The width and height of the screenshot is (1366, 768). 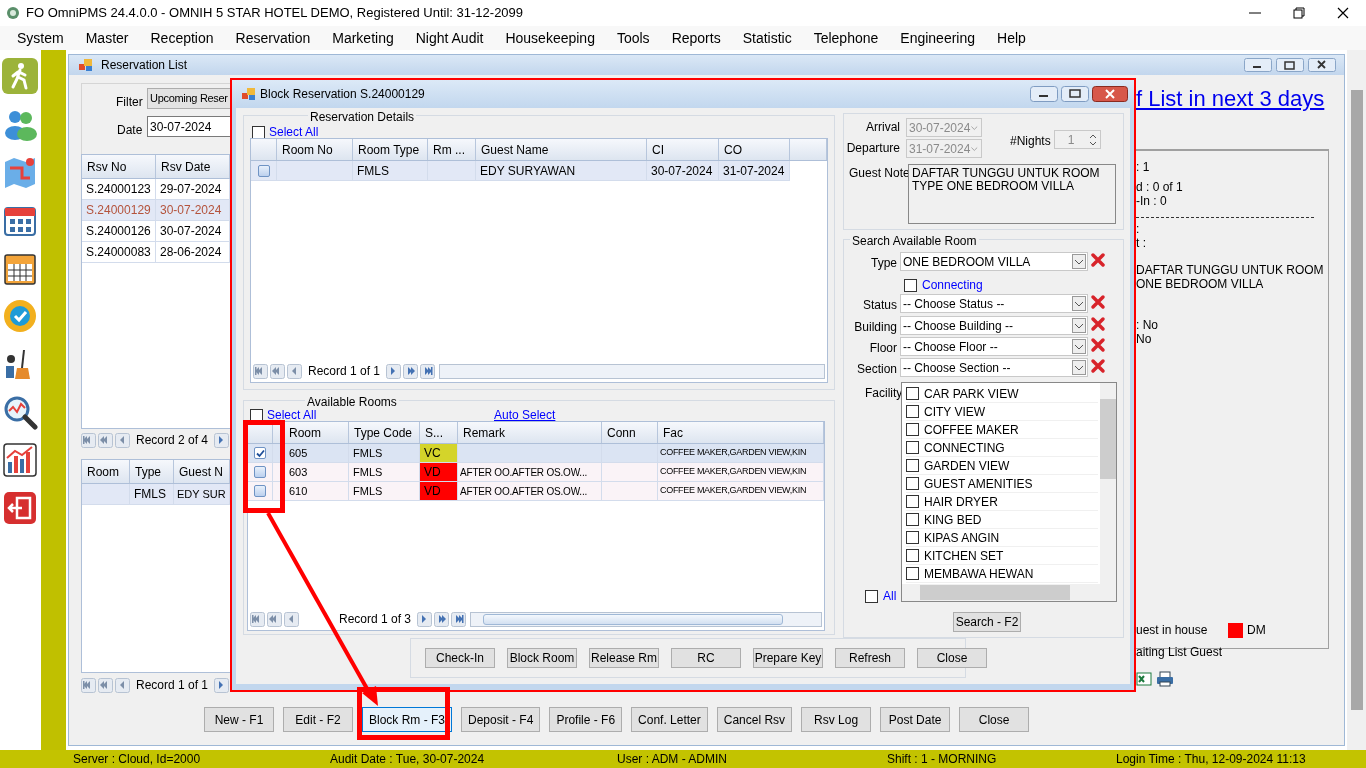 What do you see at coordinates (846, 38) in the screenshot?
I see `menu-item: Telephone` at bounding box center [846, 38].